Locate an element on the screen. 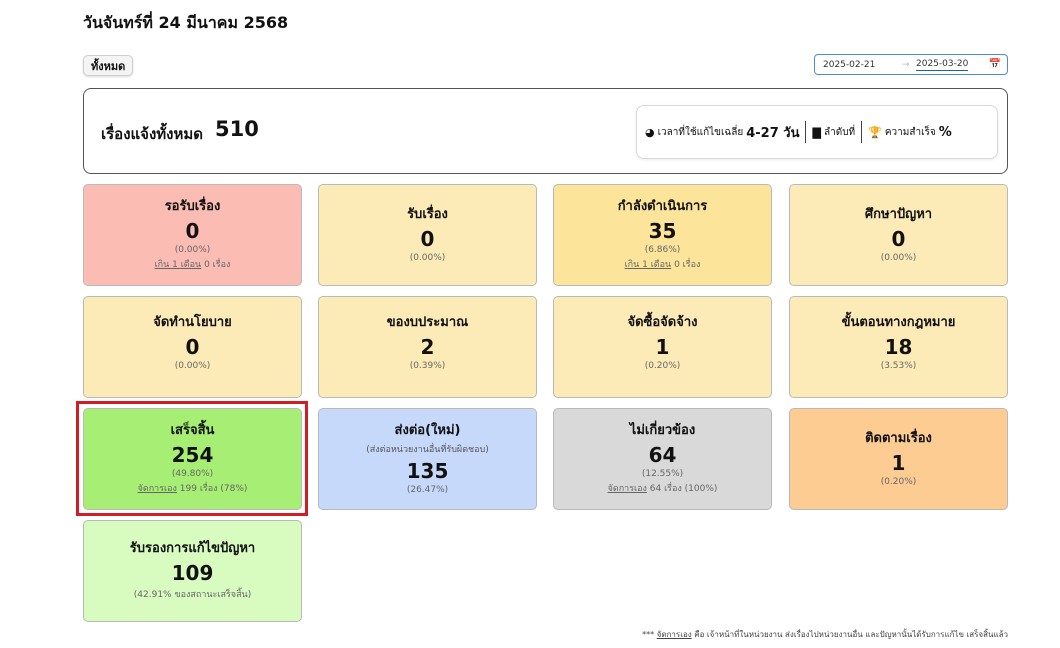 This screenshot has width=1060, height=648. card-count: 135 is located at coordinates (427, 471).